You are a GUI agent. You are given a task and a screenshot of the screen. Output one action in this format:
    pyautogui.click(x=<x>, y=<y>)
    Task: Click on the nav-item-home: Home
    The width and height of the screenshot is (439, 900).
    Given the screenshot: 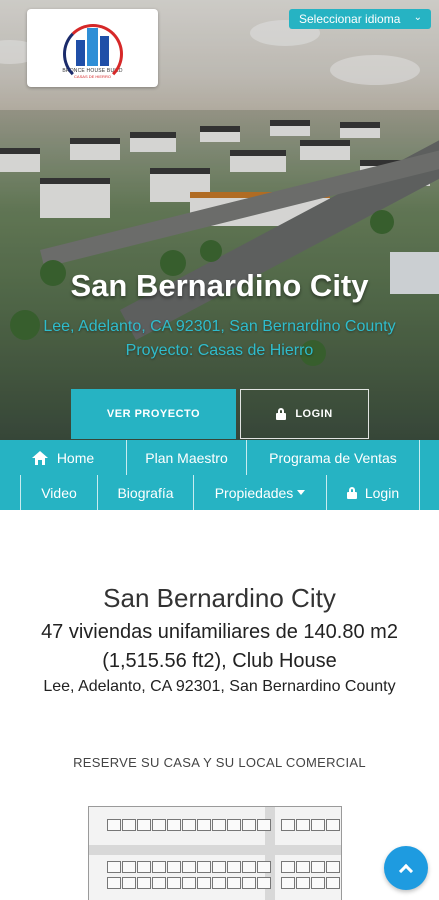 What is the action you would take?
    pyautogui.click(x=63, y=457)
    